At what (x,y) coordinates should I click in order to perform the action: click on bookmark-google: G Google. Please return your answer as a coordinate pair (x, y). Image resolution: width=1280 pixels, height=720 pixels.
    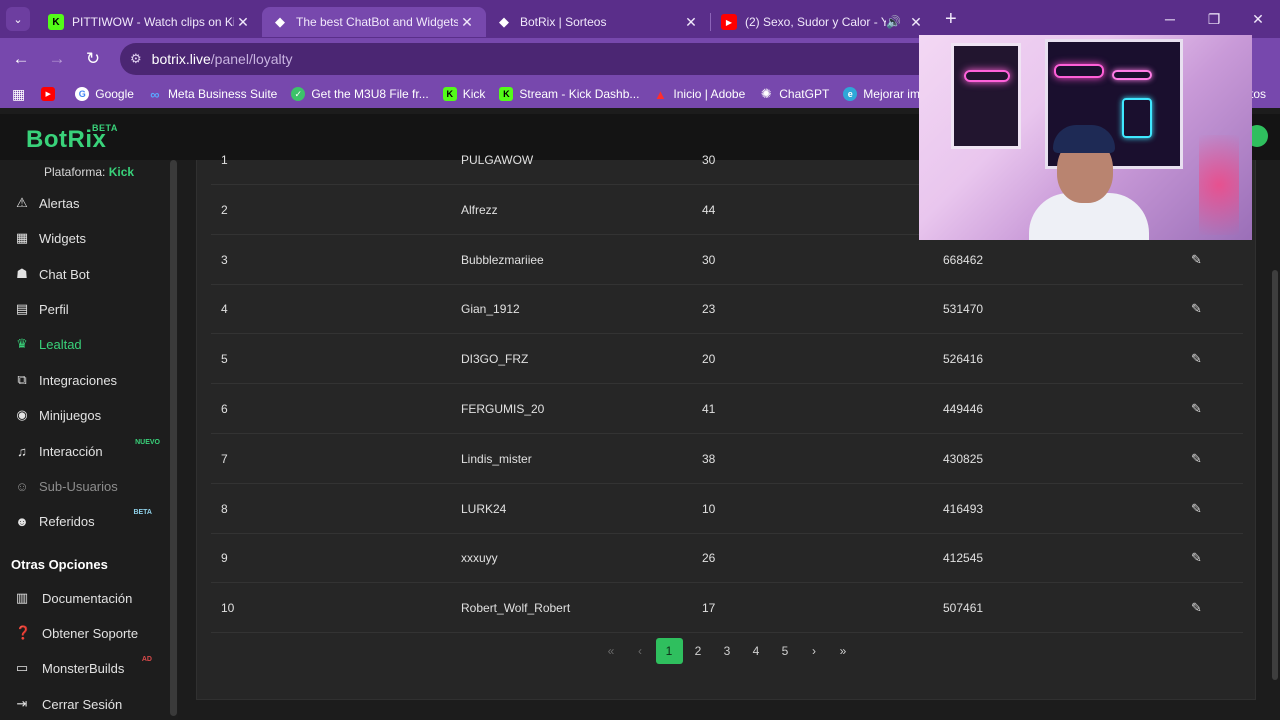
    Looking at the image, I should click on (104, 94).